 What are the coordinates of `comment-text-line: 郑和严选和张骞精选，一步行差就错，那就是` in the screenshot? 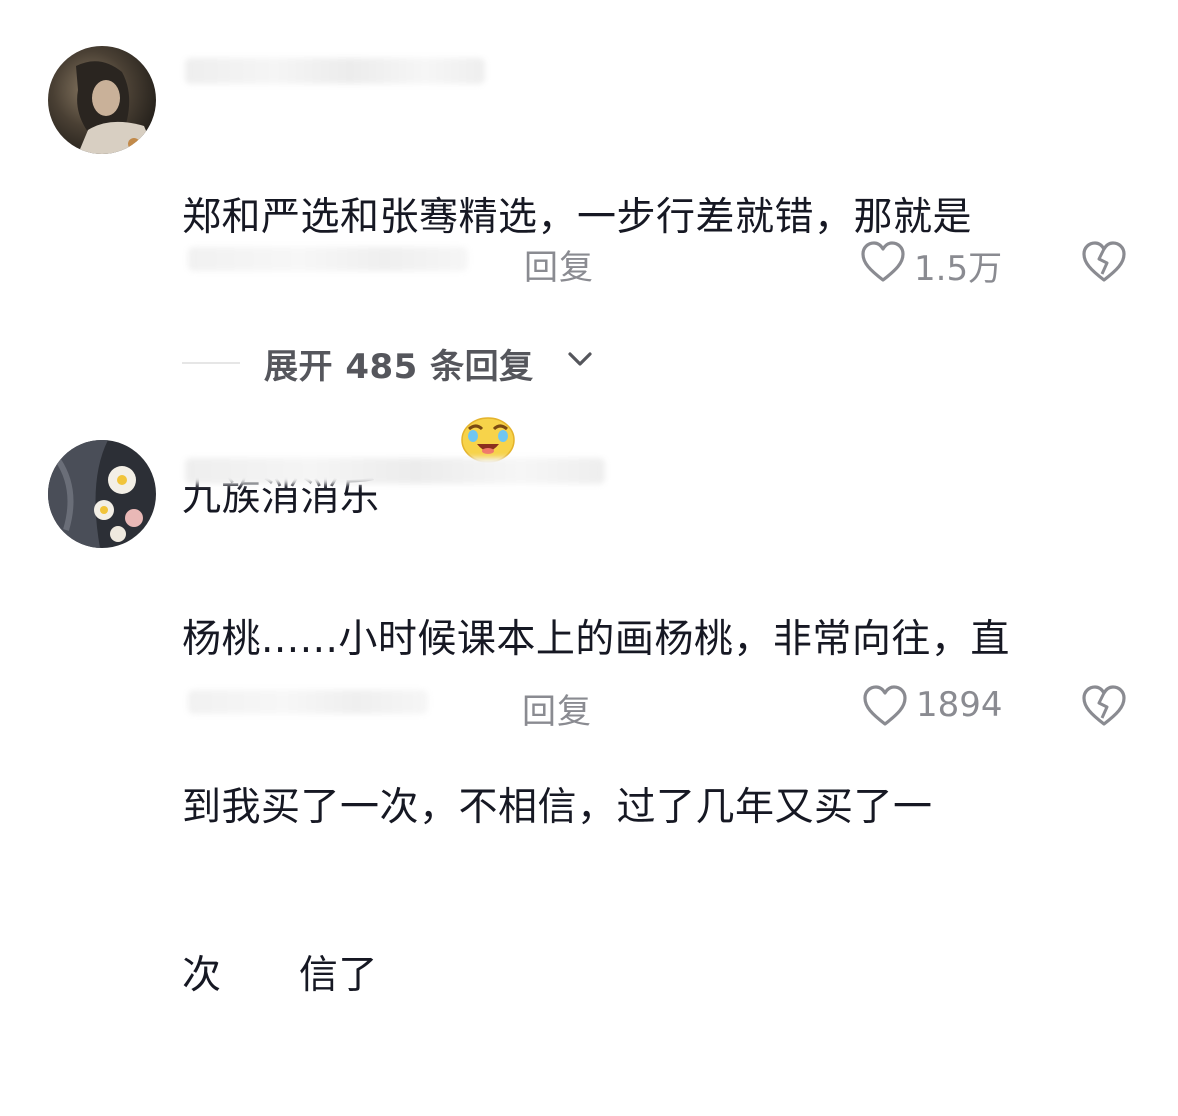 It's located at (577, 217).